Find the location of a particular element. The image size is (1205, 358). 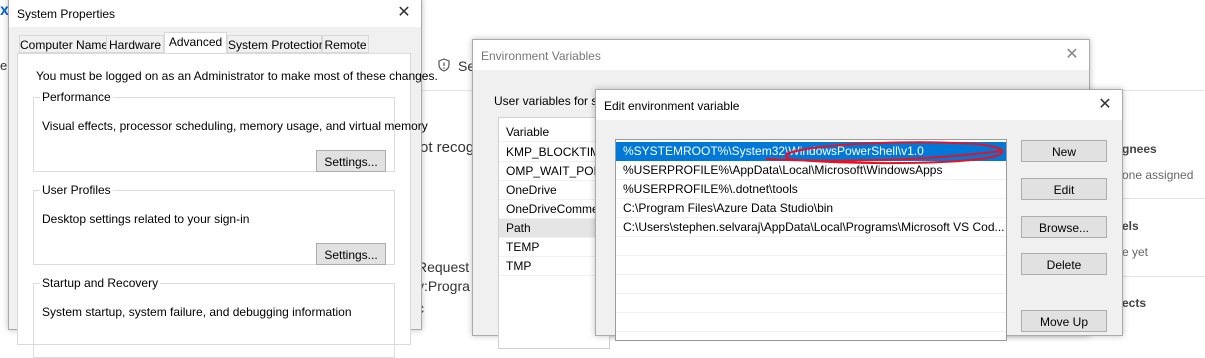

tab-remote: Remote is located at coordinates (345, 44).